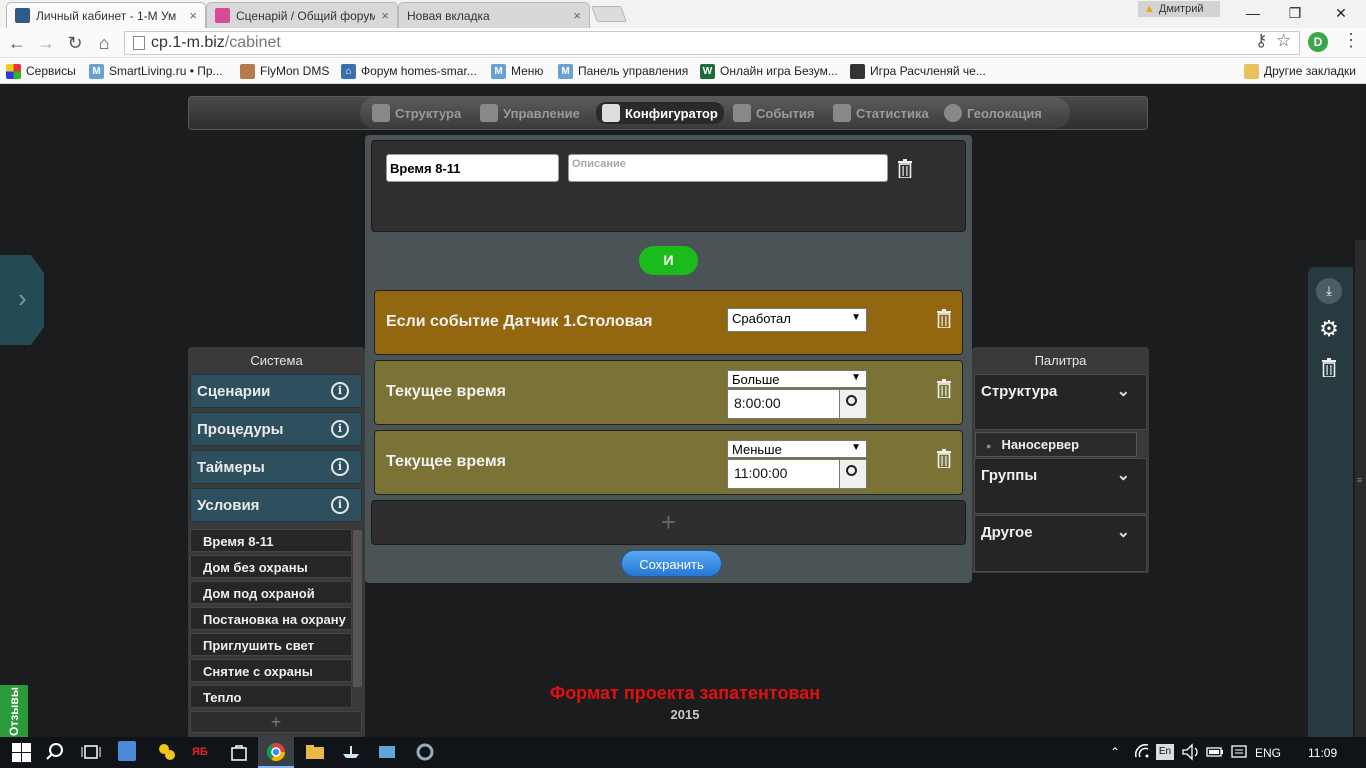 The image size is (1366, 768). What do you see at coordinates (1060, 360) in the screenshot?
I see `panel-title: Палитра` at bounding box center [1060, 360].